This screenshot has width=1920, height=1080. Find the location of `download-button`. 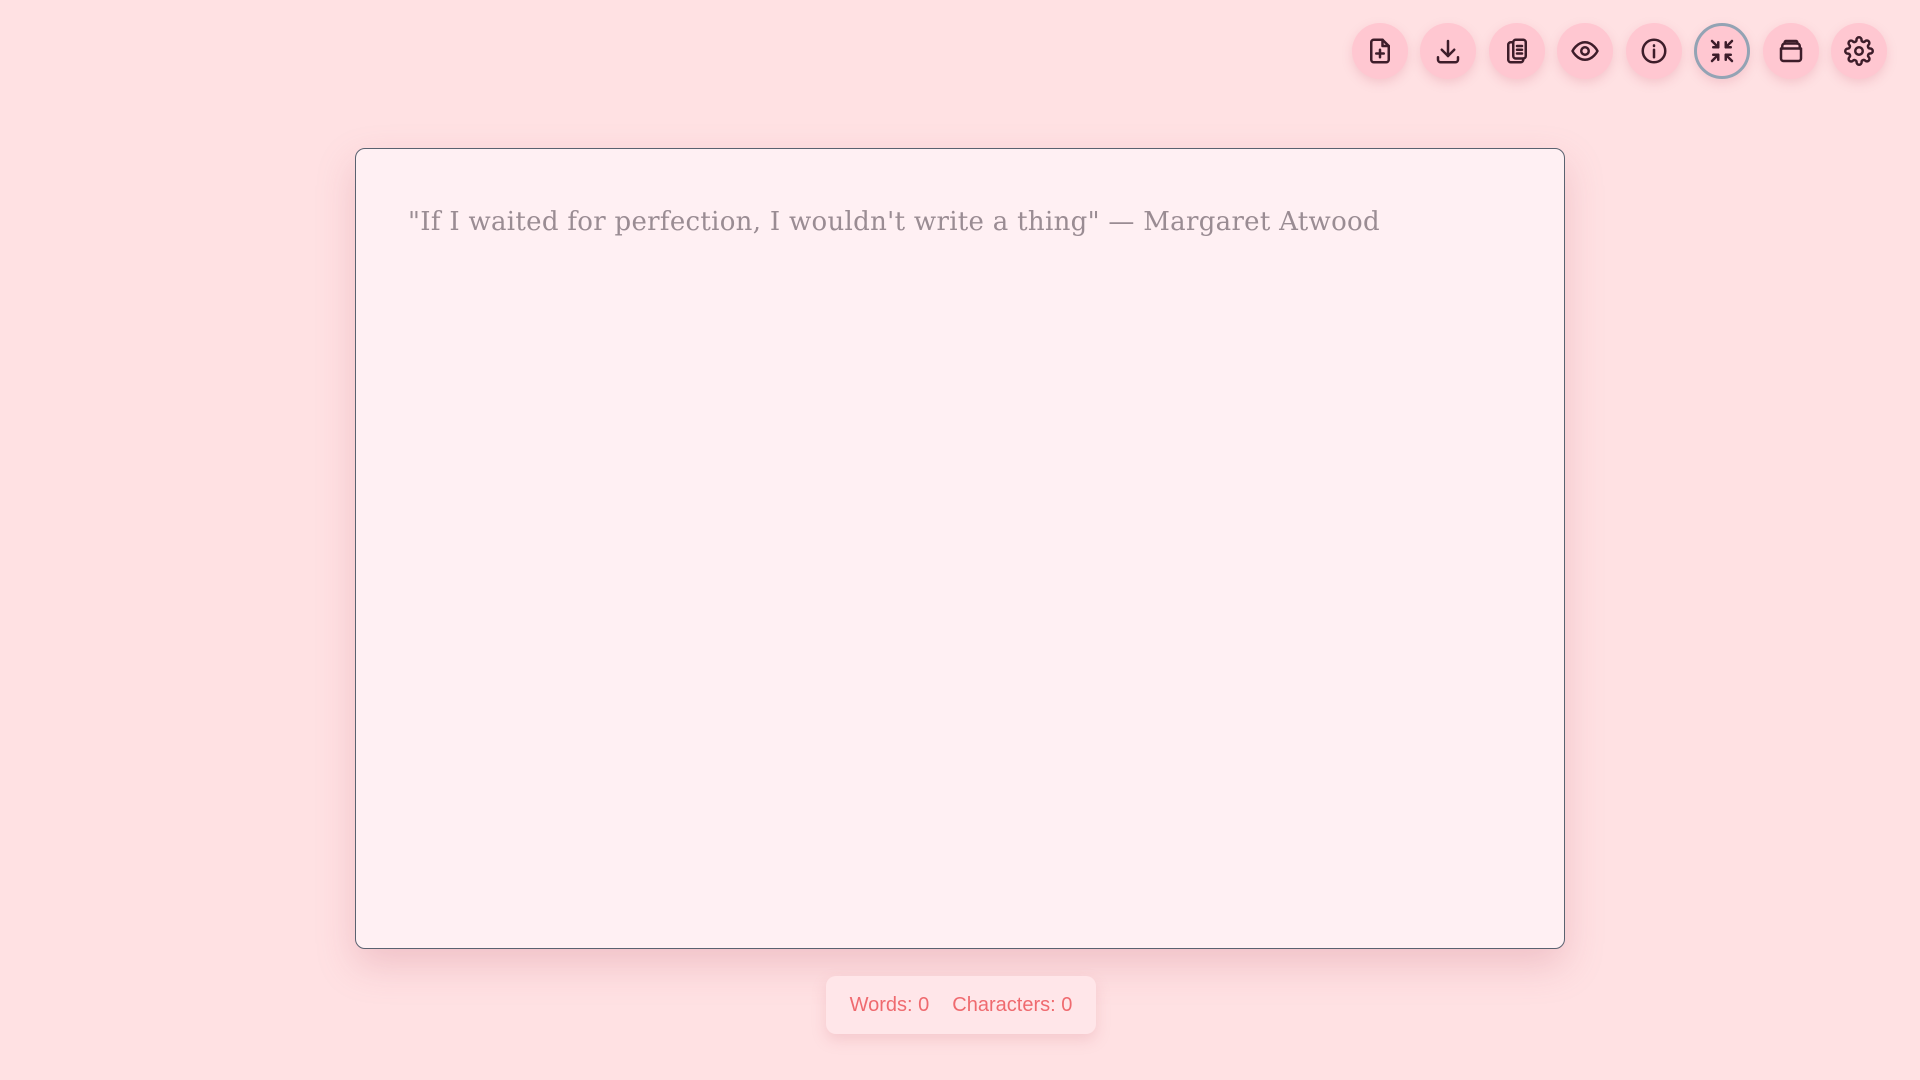

download-button is located at coordinates (1448, 51).